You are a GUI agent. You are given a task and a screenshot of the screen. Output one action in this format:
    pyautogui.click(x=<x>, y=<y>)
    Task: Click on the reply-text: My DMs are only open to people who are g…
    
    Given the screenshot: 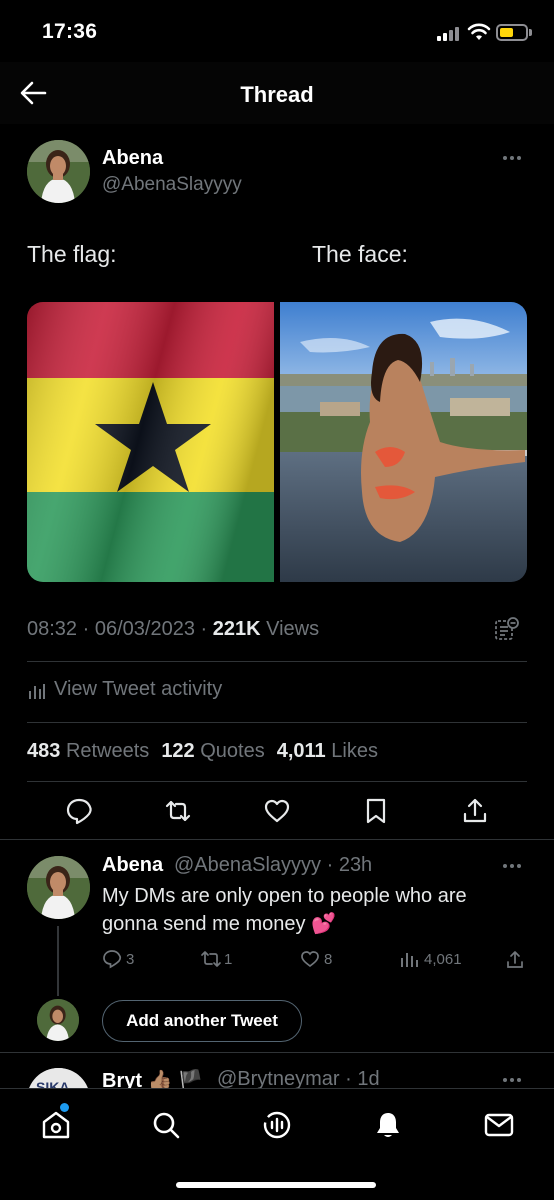 What is the action you would take?
    pyautogui.click(x=284, y=910)
    